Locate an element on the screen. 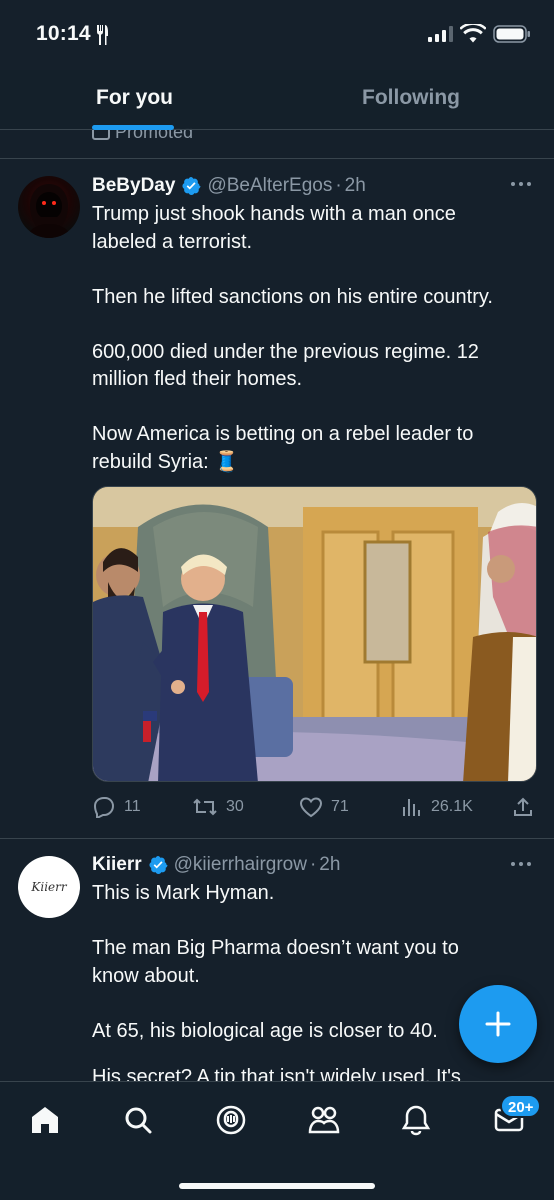 This screenshot has height=1200, width=554. nav-communities is located at coordinates (324, 1120).